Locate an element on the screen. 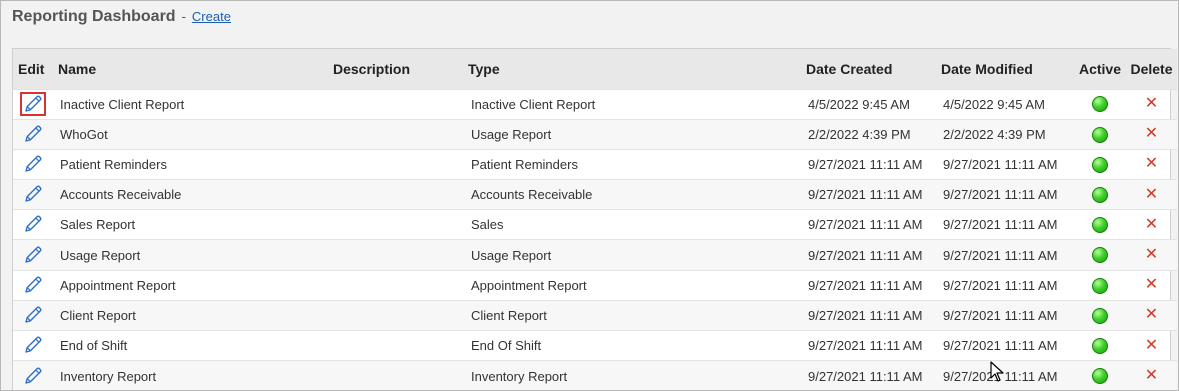  page-title: Reporting Dashboard is located at coordinates (94, 16).